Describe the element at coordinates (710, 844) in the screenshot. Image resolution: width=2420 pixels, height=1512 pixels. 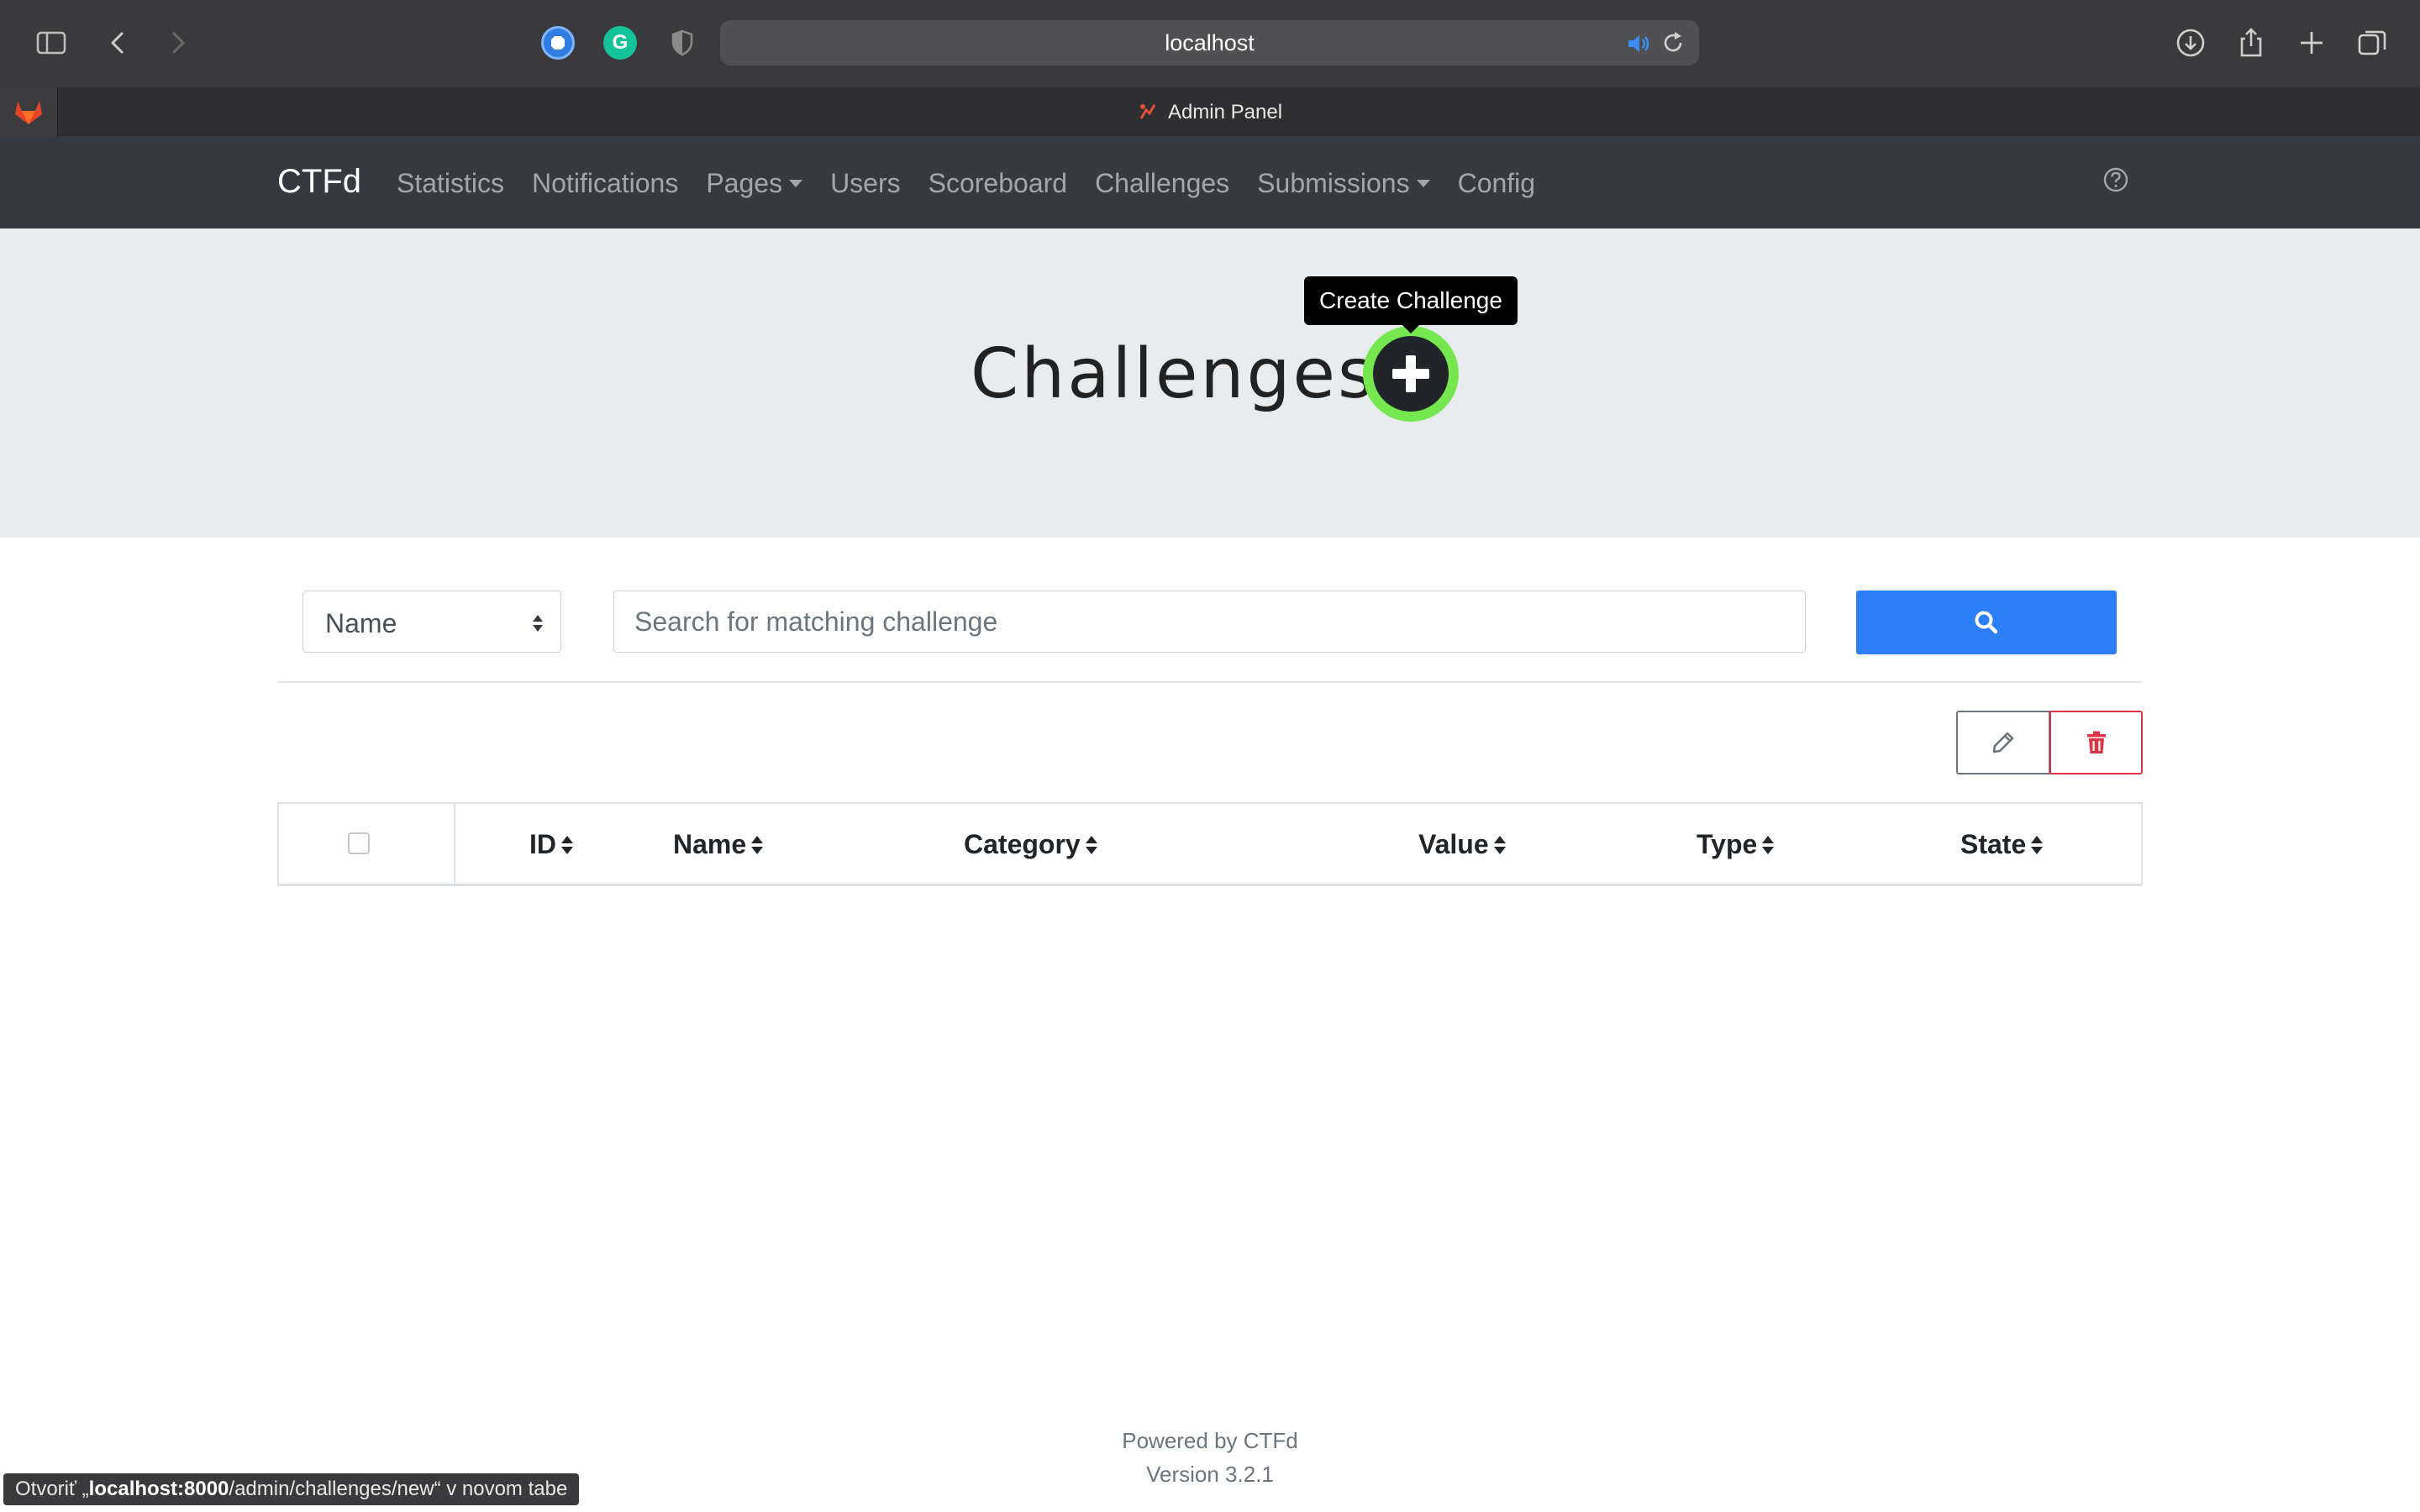
I see `column-header-name-label: Name` at that location.